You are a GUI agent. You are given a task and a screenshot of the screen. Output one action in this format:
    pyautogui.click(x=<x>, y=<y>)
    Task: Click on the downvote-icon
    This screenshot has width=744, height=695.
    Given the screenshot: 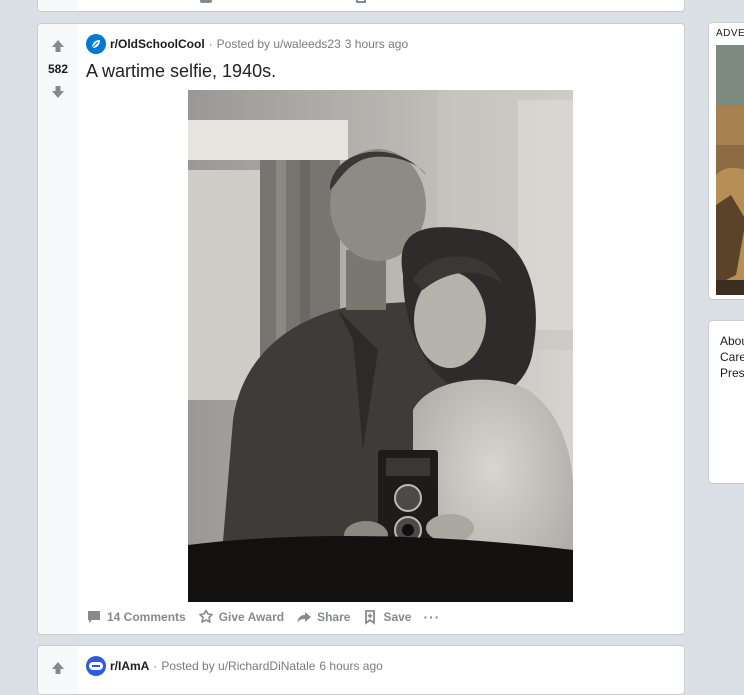 What is the action you would take?
    pyautogui.click(x=58, y=92)
    